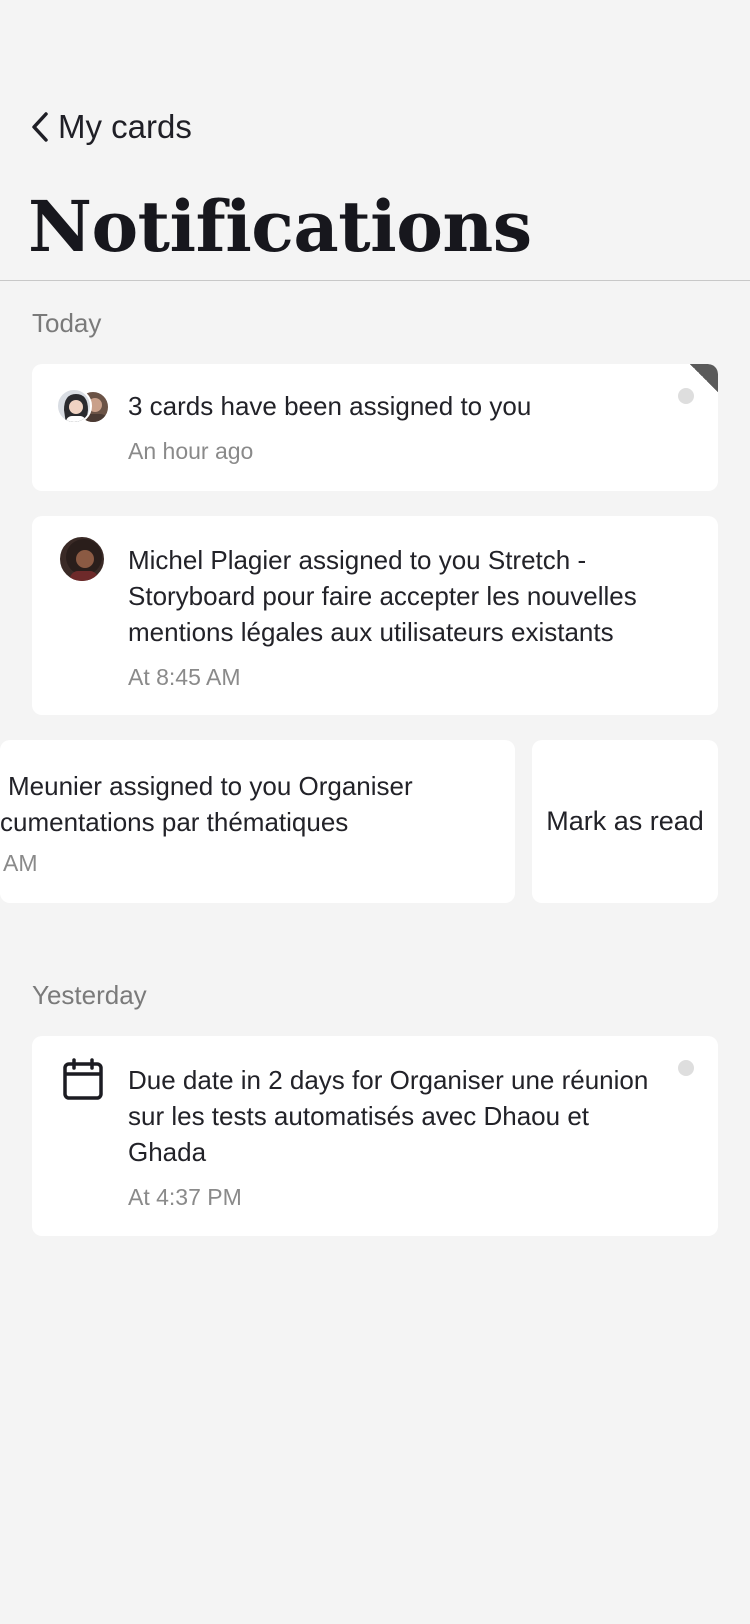  I want to click on section-today-label: Today, so click(67, 323).